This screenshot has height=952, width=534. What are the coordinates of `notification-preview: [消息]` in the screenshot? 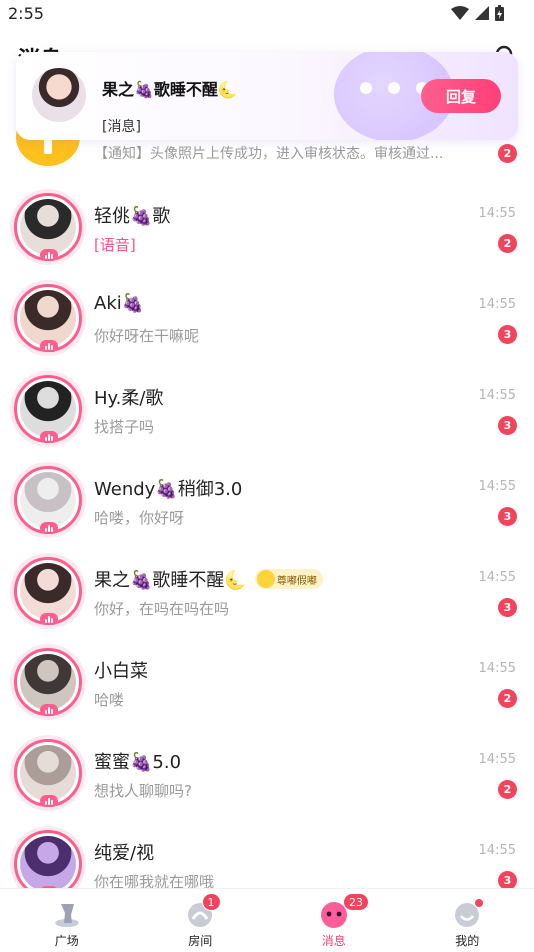 It's located at (121, 127).